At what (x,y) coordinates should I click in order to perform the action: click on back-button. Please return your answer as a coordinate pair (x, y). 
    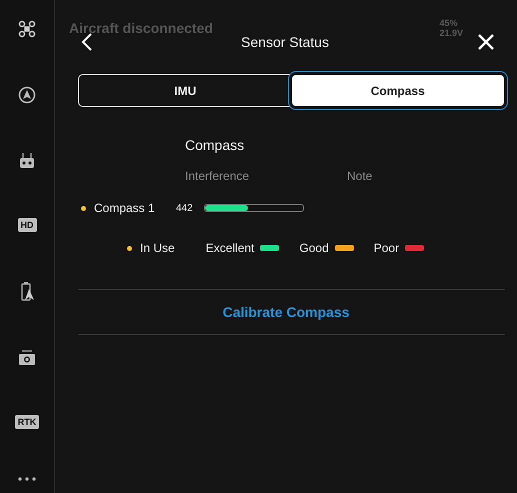
    Looking at the image, I should click on (87, 42).